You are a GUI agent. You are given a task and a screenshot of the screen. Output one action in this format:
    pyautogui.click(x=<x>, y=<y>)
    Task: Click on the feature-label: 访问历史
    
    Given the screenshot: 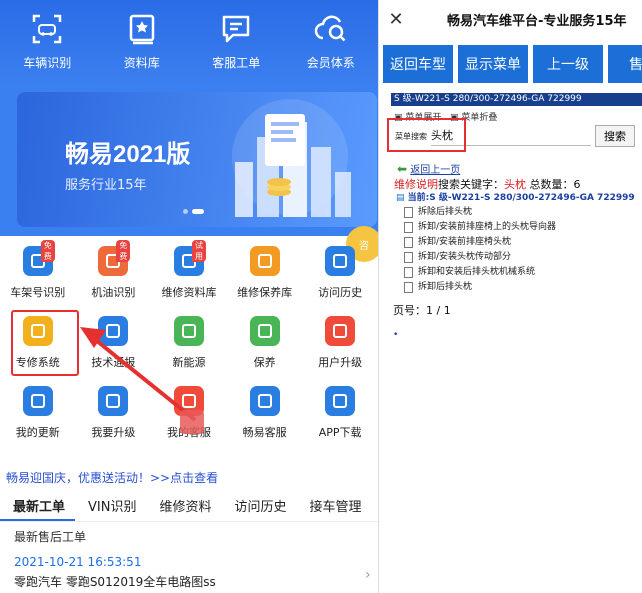 What is the action you would take?
    pyautogui.click(x=340, y=292)
    